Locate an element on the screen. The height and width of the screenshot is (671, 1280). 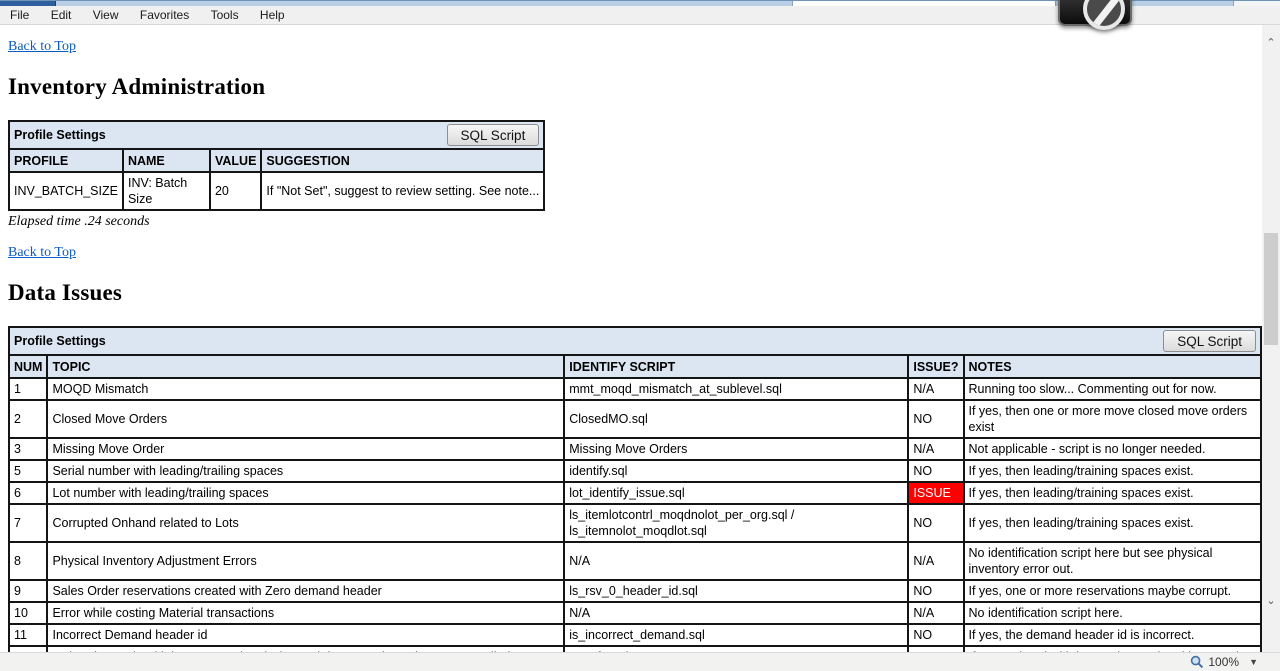
section-heading-data-issues: Data Issues is located at coordinates (65, 292).